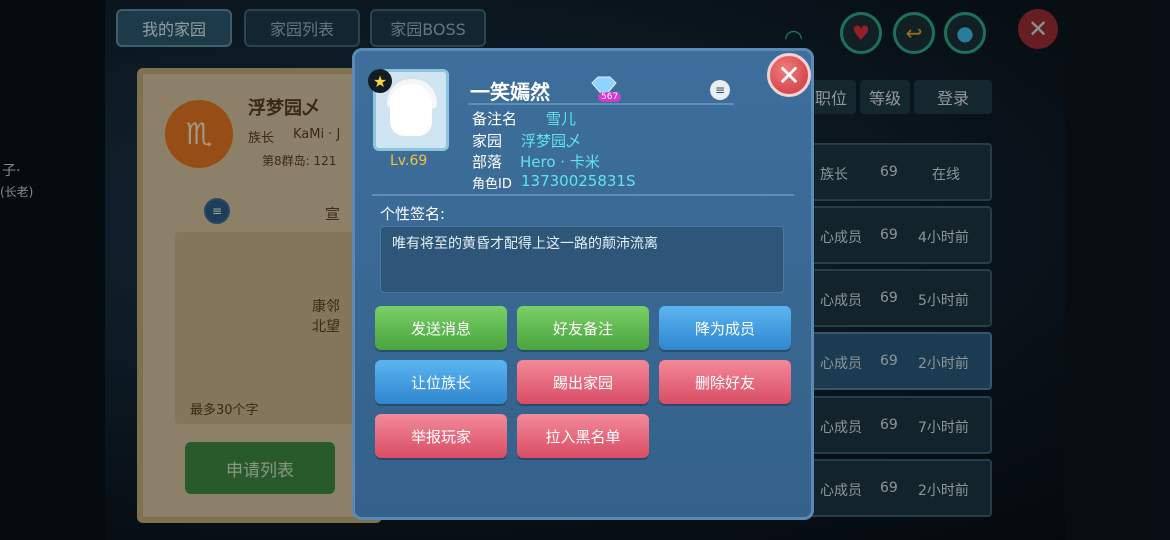  What do you see at coordinates (610, 97) in the screenshot?
I see `gem-count: 567` at bounding box center [610, 97].